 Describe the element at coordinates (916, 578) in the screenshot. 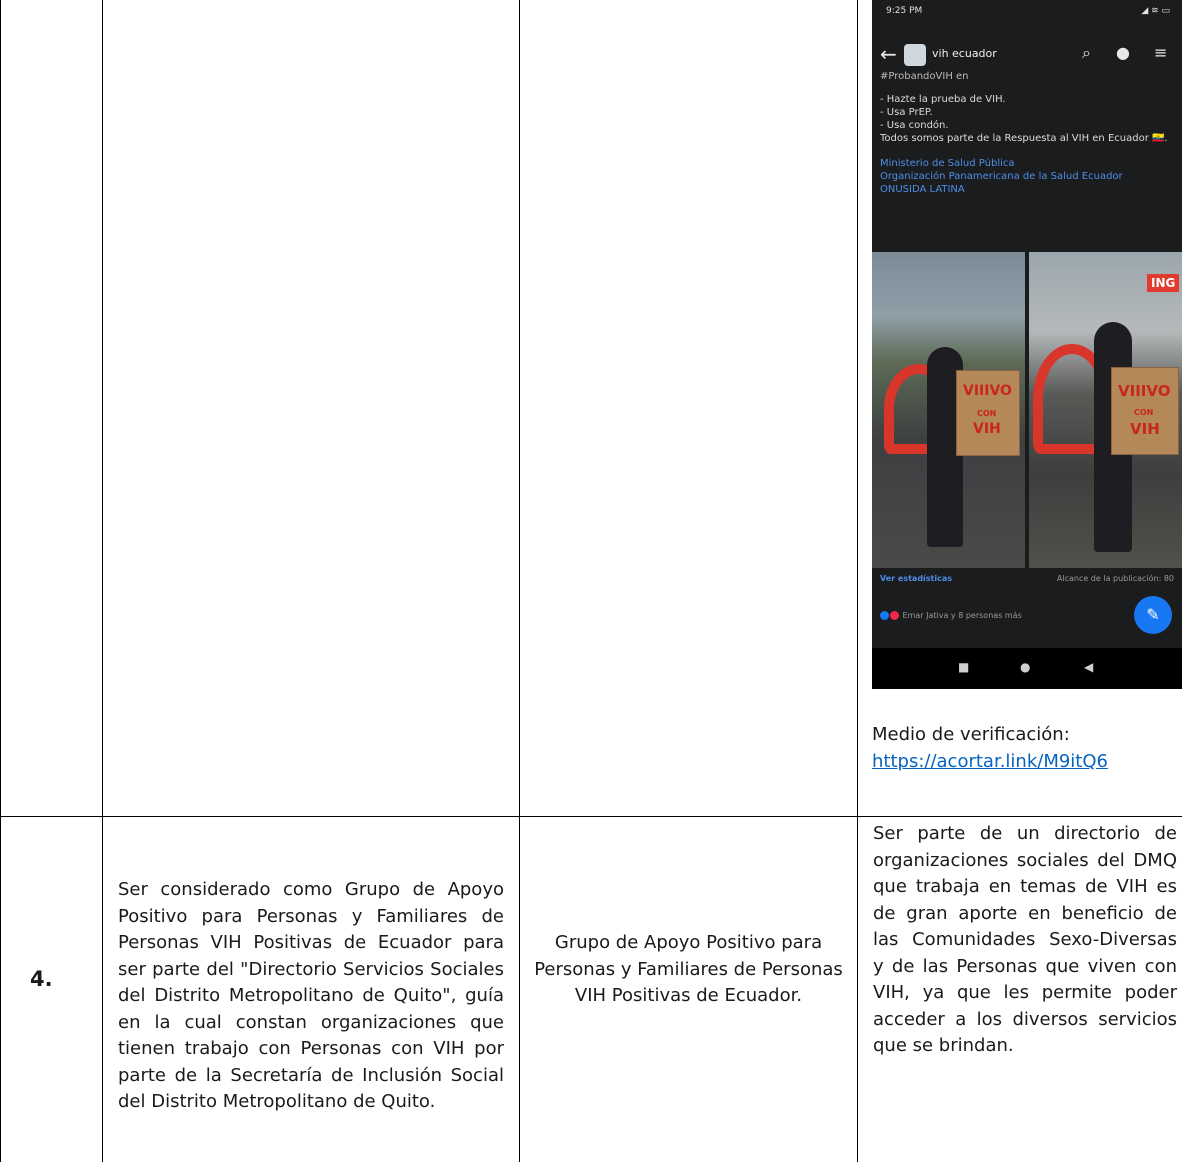

I see `stats-link: Ver estadísticas` at that location.